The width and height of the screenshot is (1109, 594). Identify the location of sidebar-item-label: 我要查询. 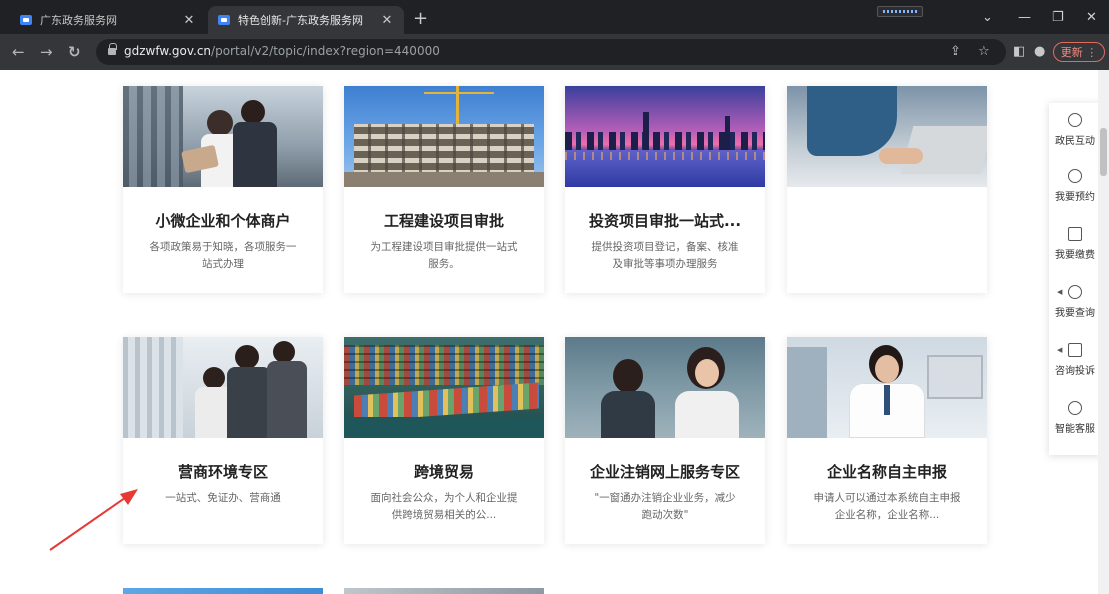
(1075, 313).